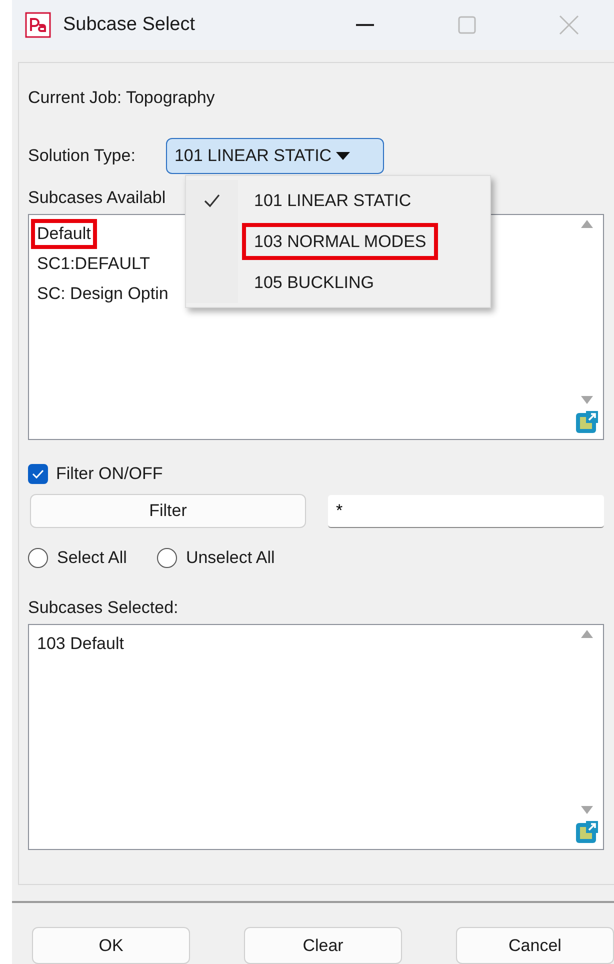 This screenshot has width=614, height=964. What do you see at coordinates (93, 264) in the screenshot?
I see `list-item: SC1:DEFAULT` at bounding box center [93, 264].